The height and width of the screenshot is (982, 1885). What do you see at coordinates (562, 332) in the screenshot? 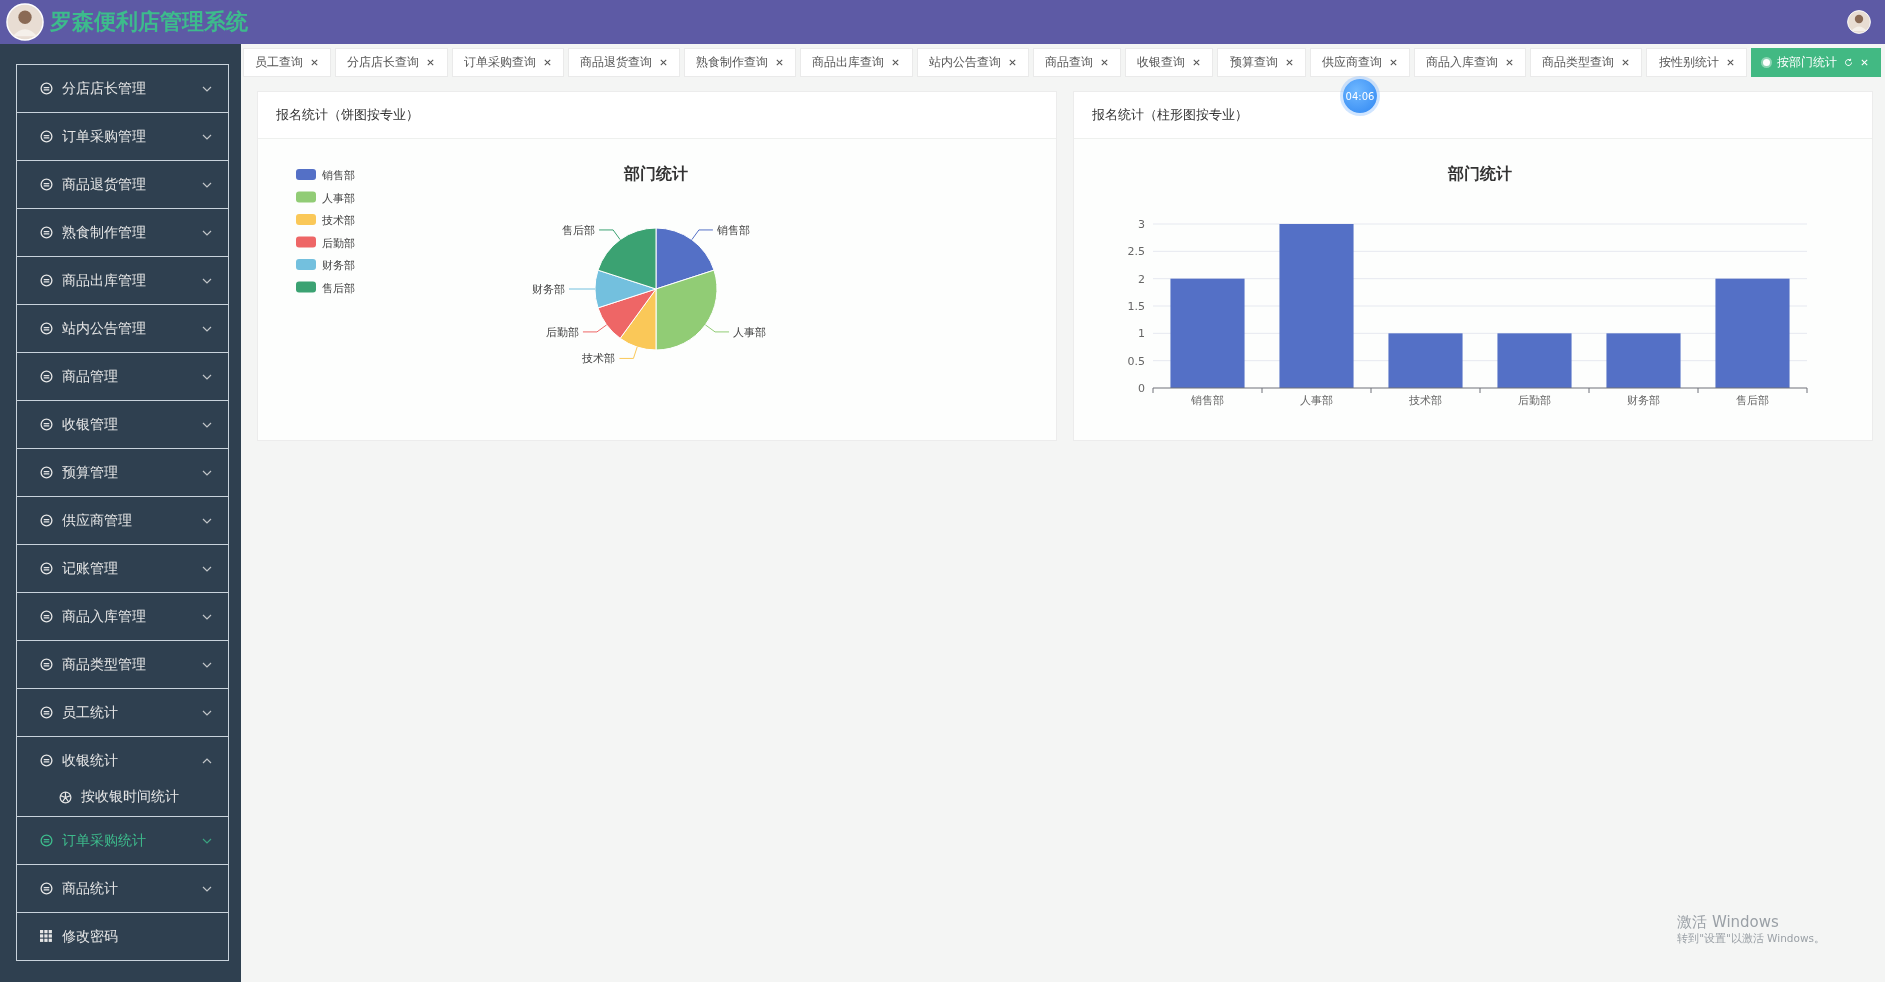
I see `slice-label: 后勤部` at bounding box center [562, 332].